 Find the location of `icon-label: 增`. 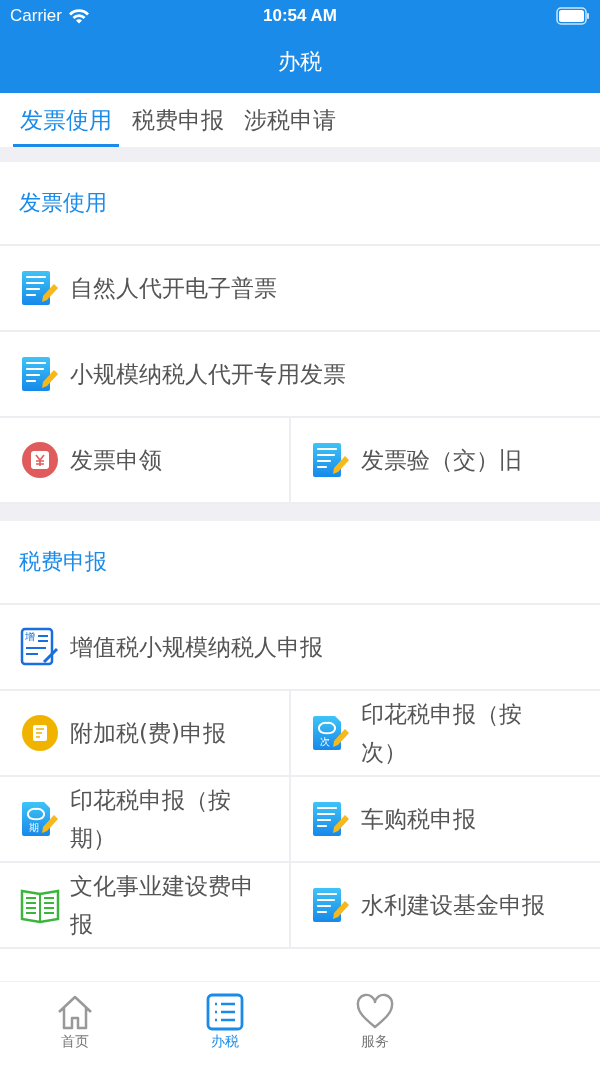

icon-label: 增 is located at coordinates (30, 636).